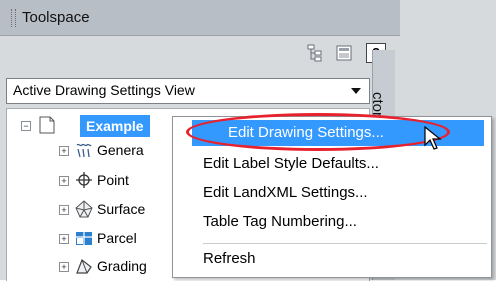  Describe the element at coordinates (84, 238) in the screenshot. I see `parcel-icon` at that location.